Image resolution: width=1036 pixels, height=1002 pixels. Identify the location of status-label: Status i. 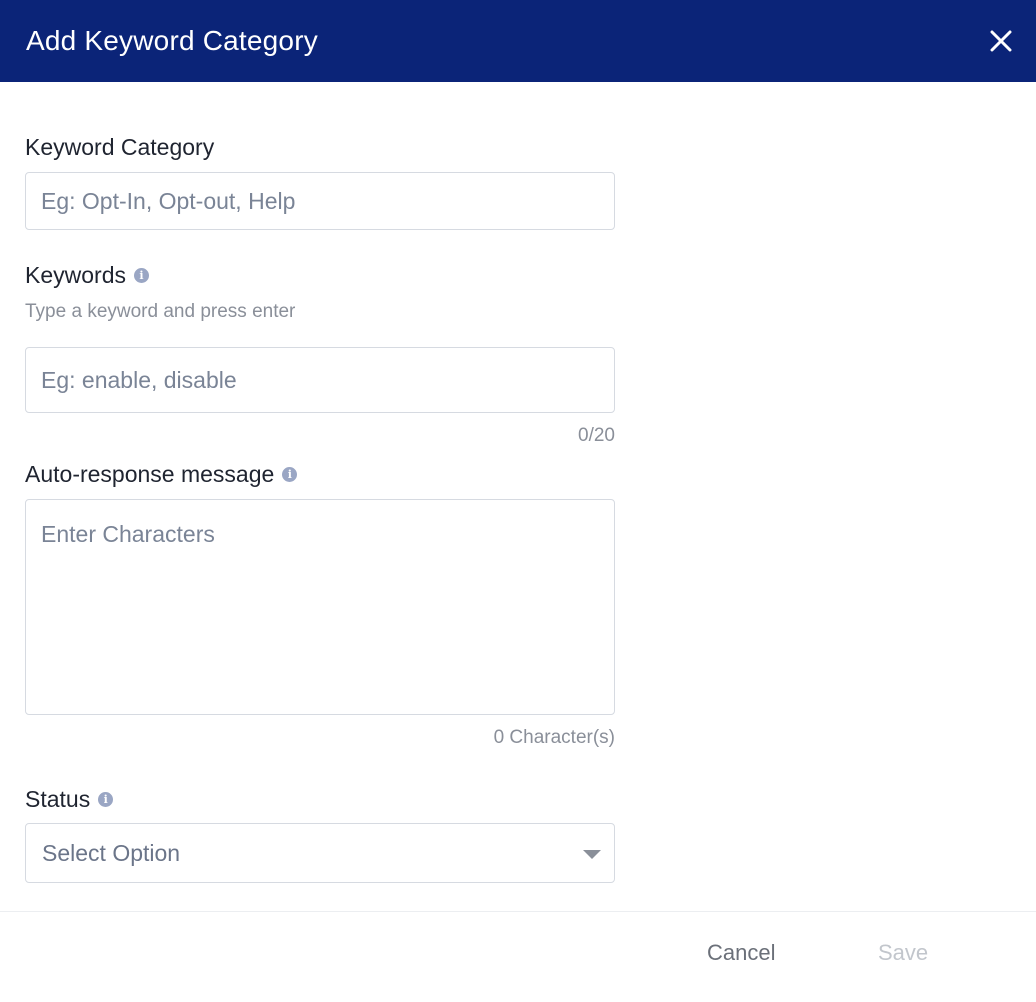
(69, 799).